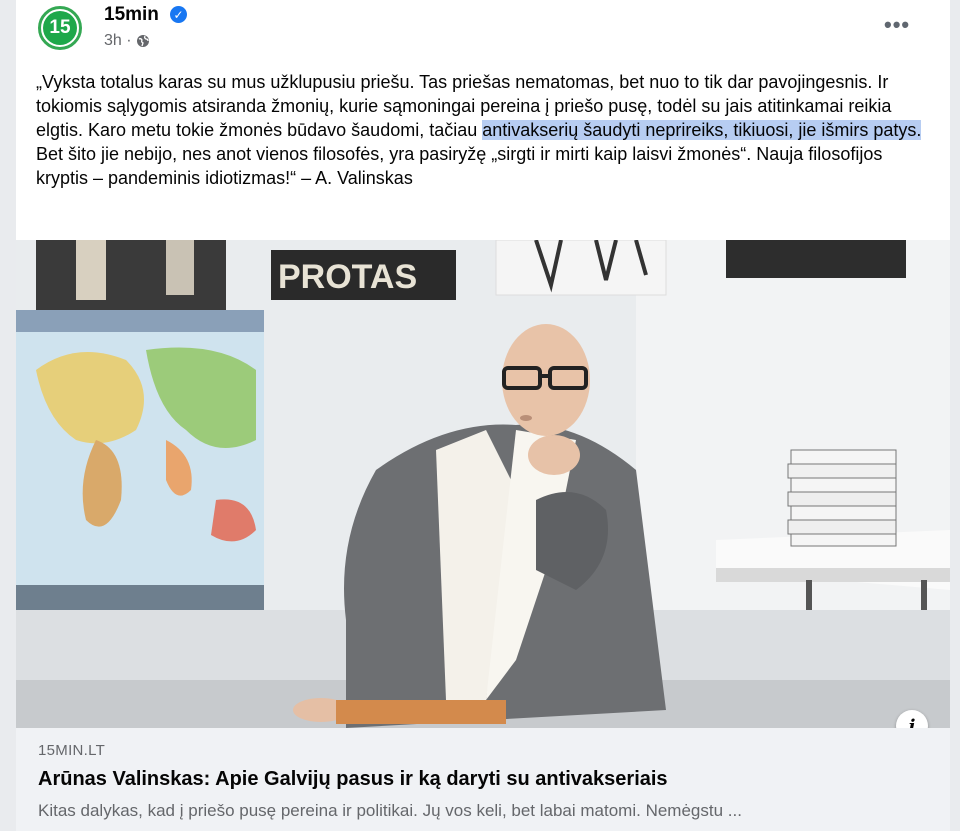  Describe the element at coordinates (842, 498) in the screenshot. I see `book-stack` at that location.